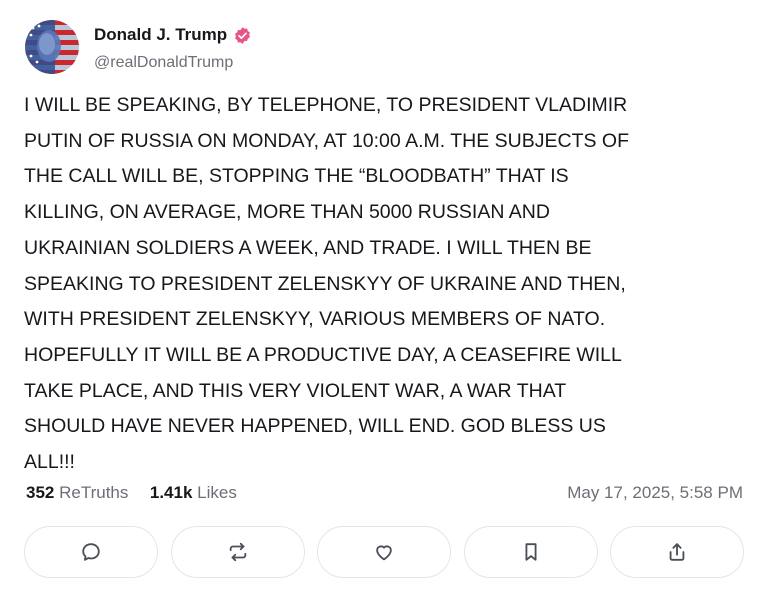  Describe the element at coordinates (217, 492) in the screenshot. I see `likes-label: Likes` at that location.